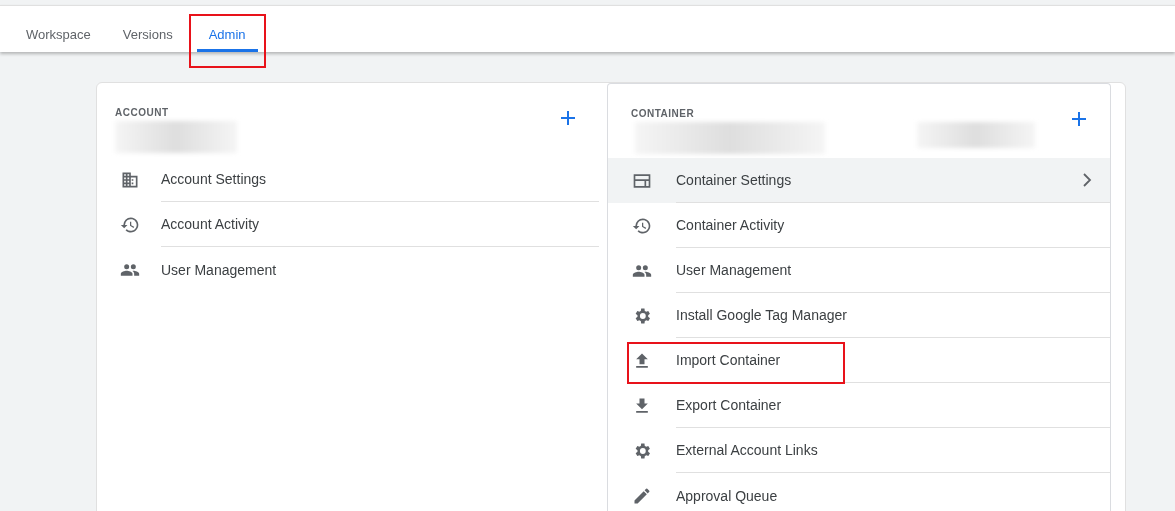 The width and height of the screenshot is (1175, 511). Describe the element at coordinates (663, 113) in the screenshot. I see `section-heading: CONTAINER` at that location.